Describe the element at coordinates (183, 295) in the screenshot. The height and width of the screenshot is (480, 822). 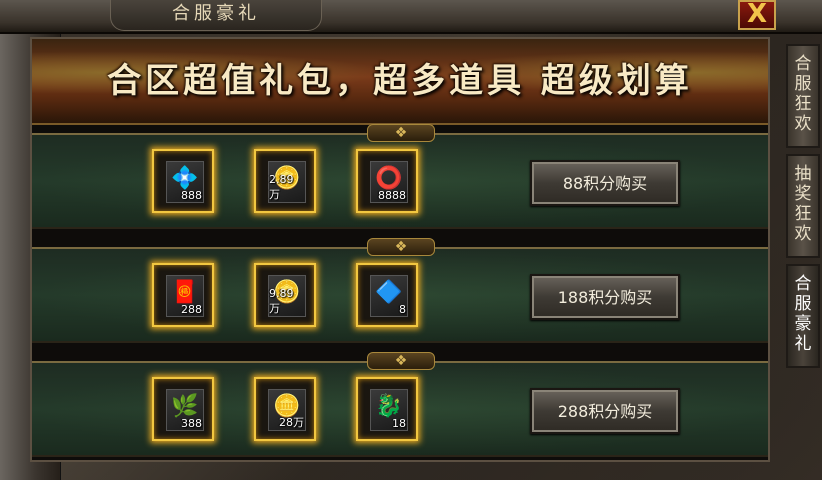
I see `item-slot: 🧧 288` at that location.